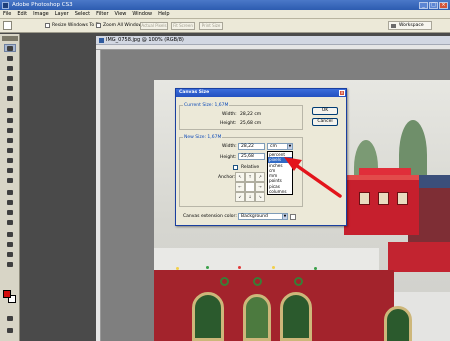 Image resolution: width=450 pixels, height=341 pixels. Describe the element at coordinates (124, 25) in the screenshot. I see `zoom-all-label: Zoom All Windows` at that location.